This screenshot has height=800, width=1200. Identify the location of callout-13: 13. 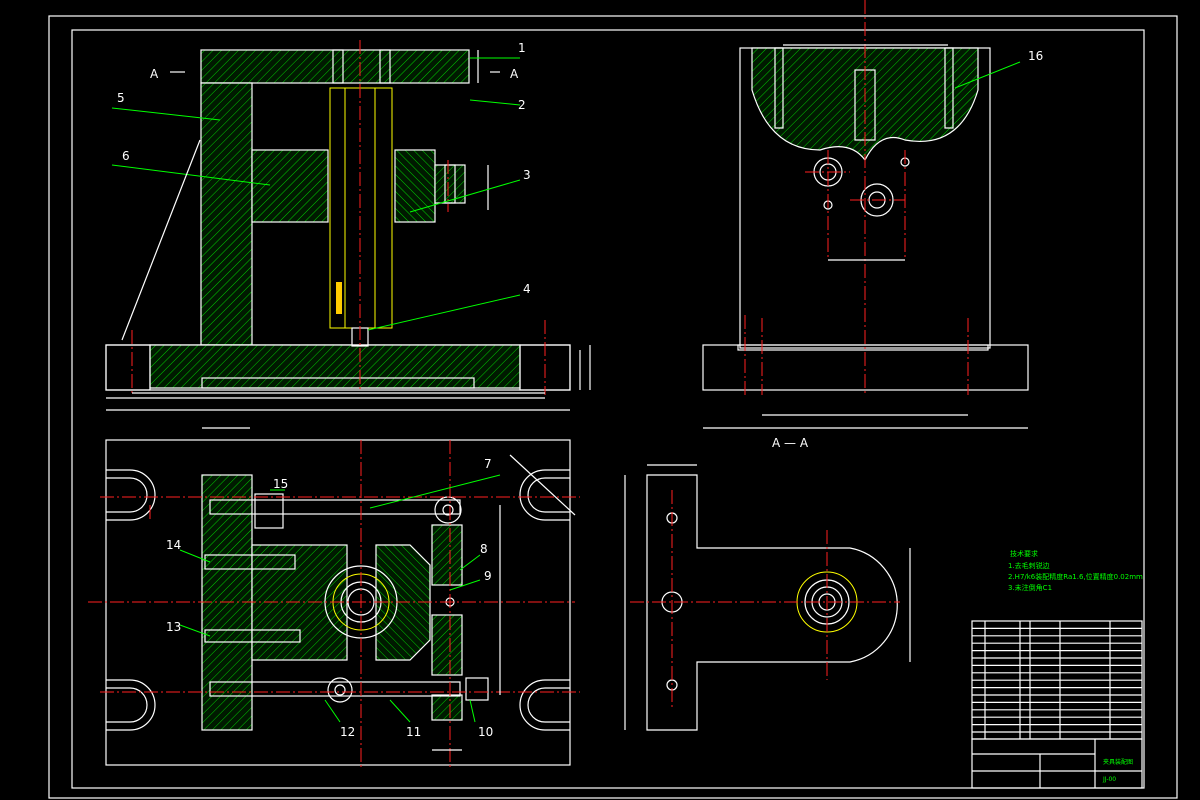
(173, 627).